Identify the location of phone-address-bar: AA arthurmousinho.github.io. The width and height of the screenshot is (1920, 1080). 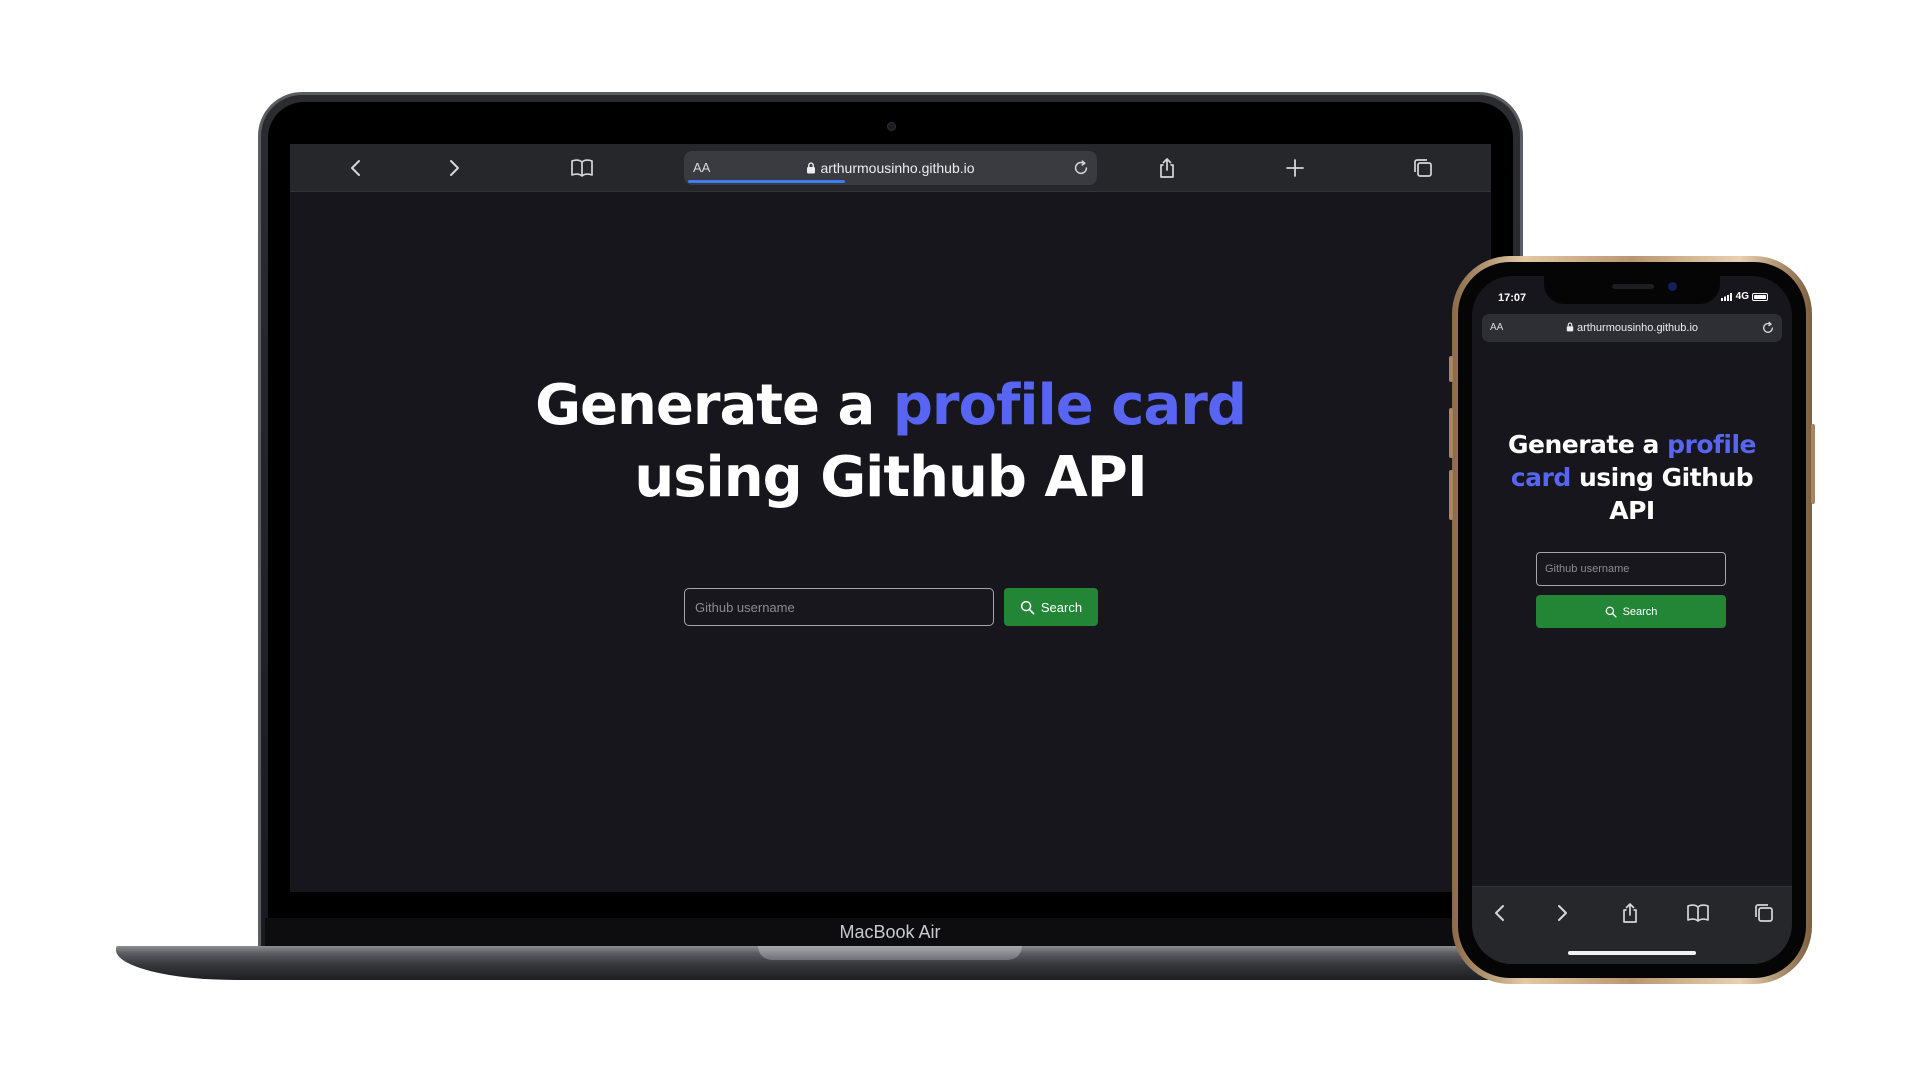
(1632, 328).